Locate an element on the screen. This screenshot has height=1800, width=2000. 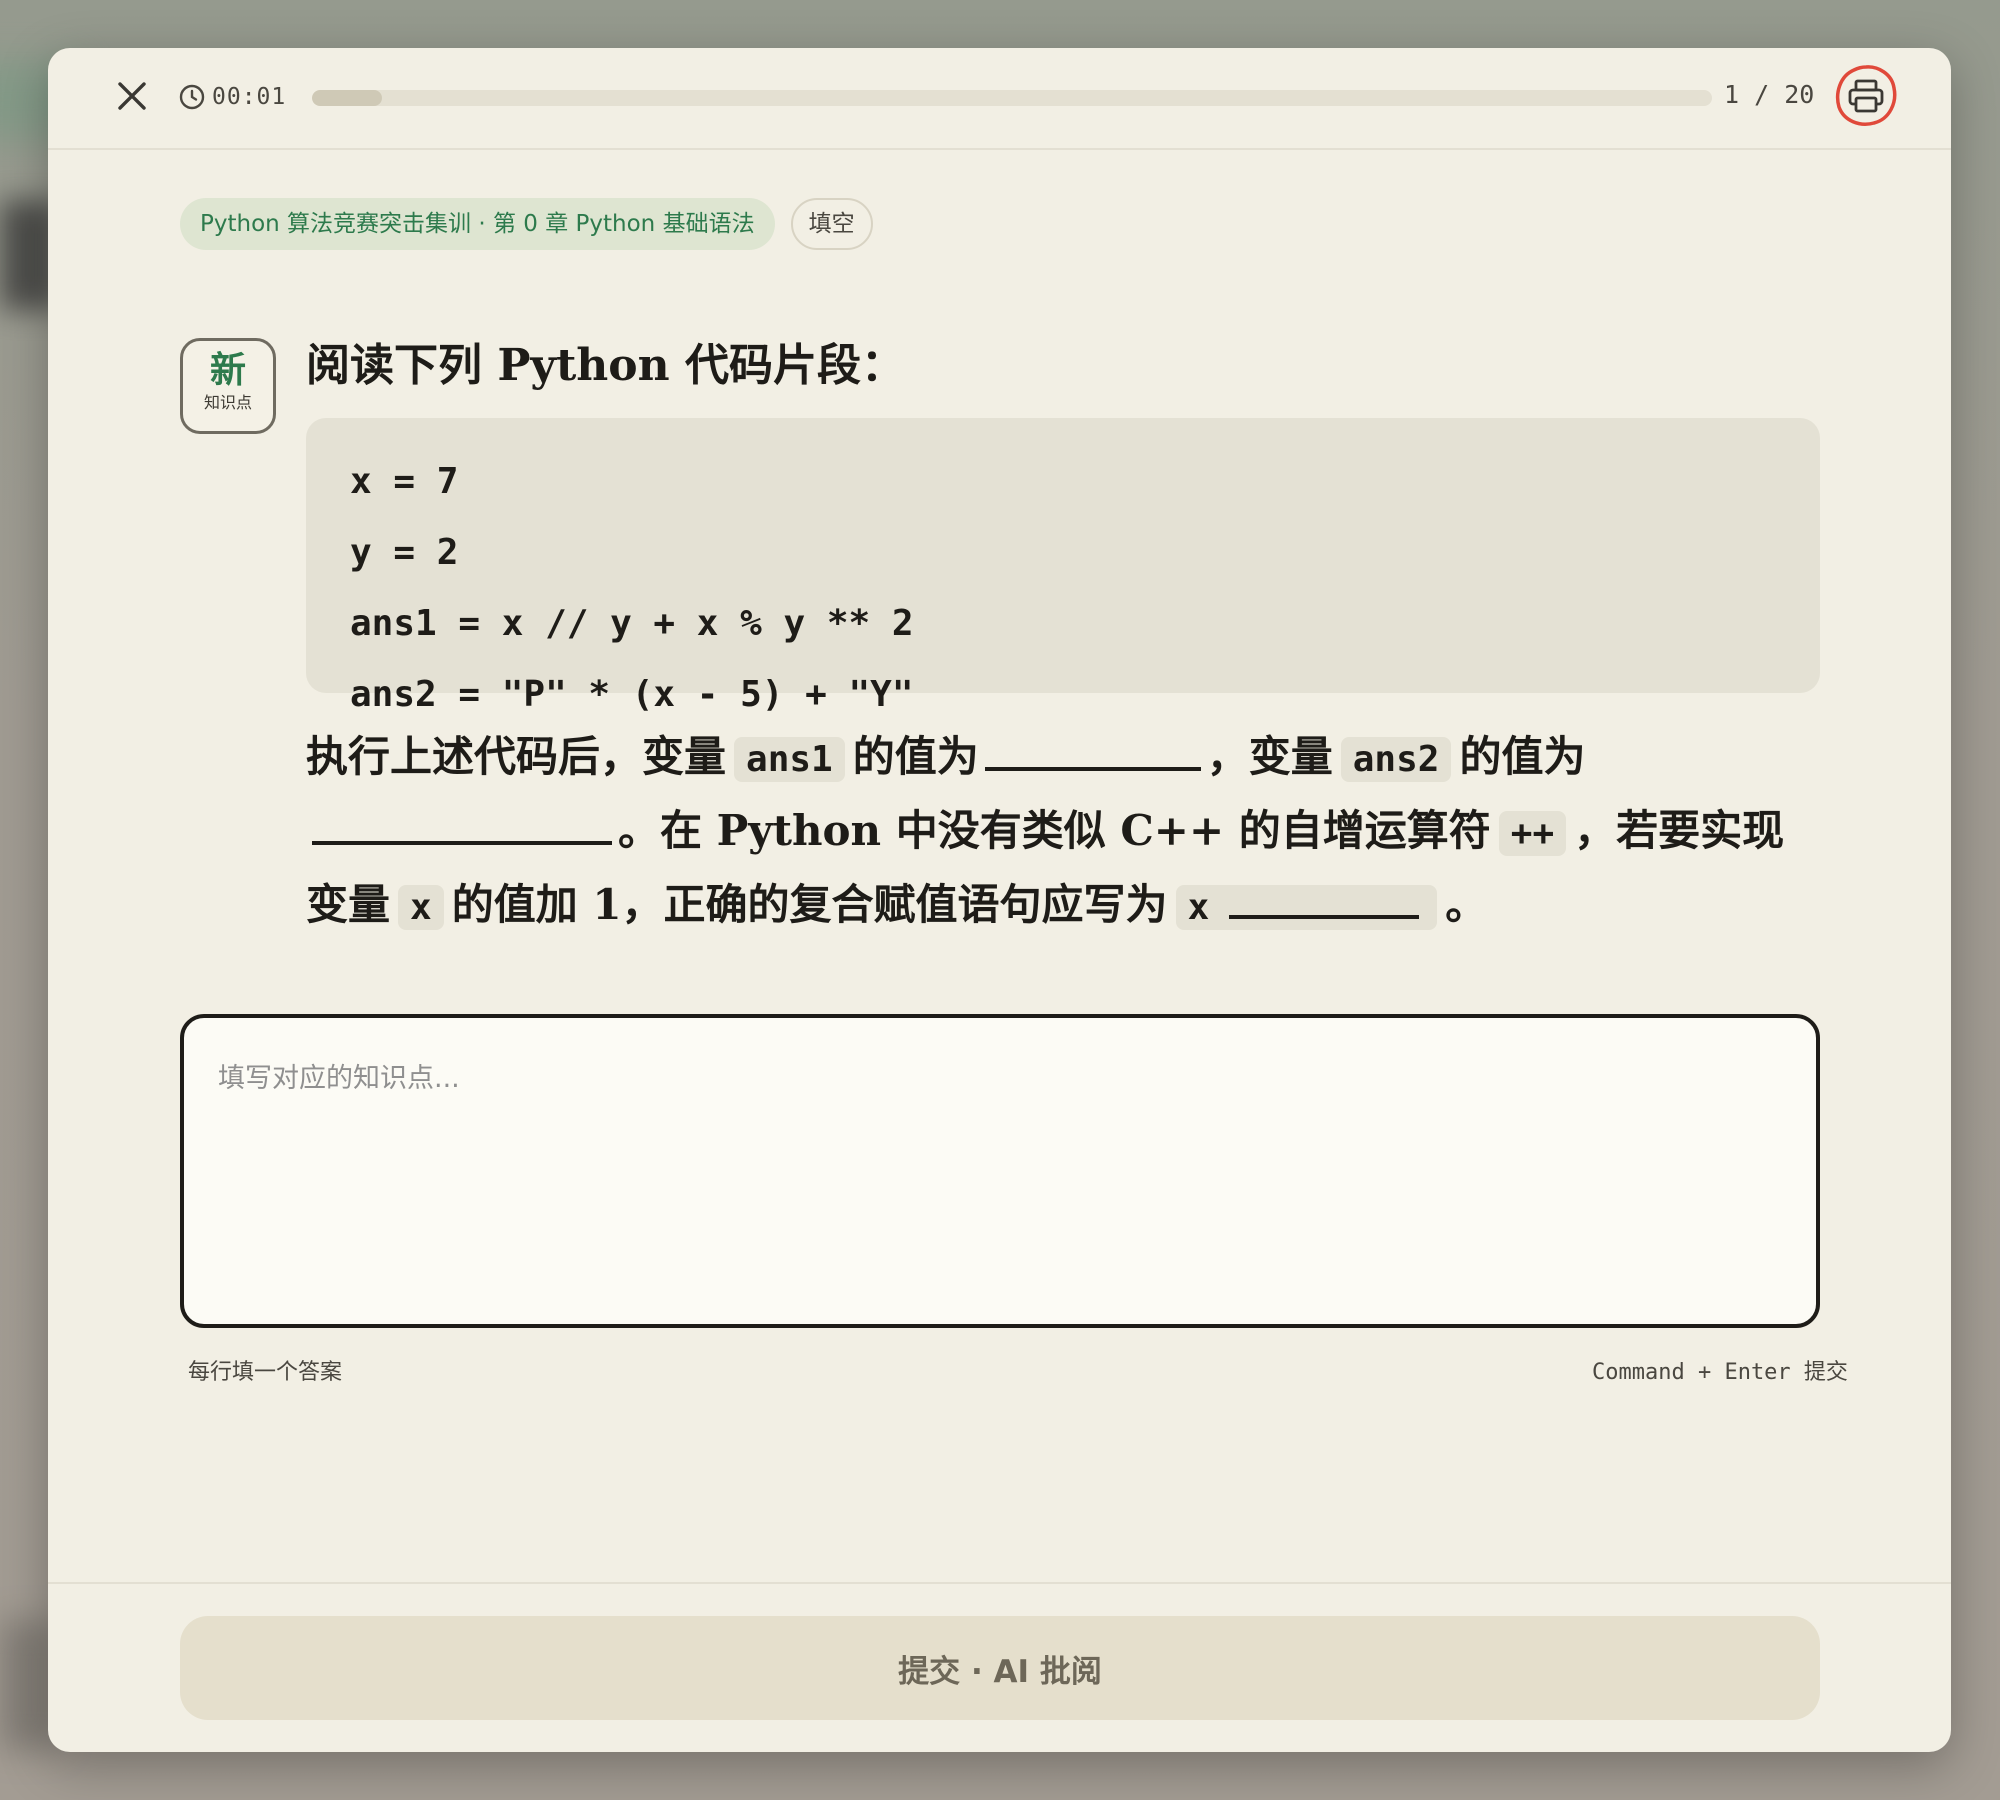
inline-code-ans1: ans1 is located at coordinates (789, 759).